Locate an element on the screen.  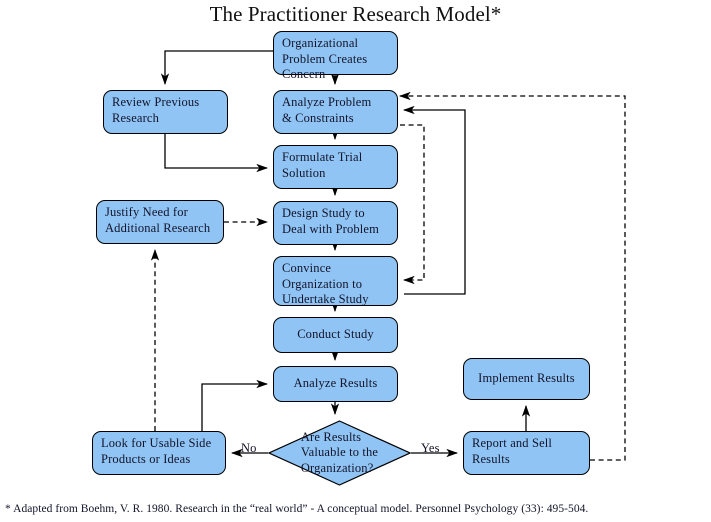
node-look-for-usable-side-products: Look for Usable Side Products or Ideas is located at coordinates (159, 453).